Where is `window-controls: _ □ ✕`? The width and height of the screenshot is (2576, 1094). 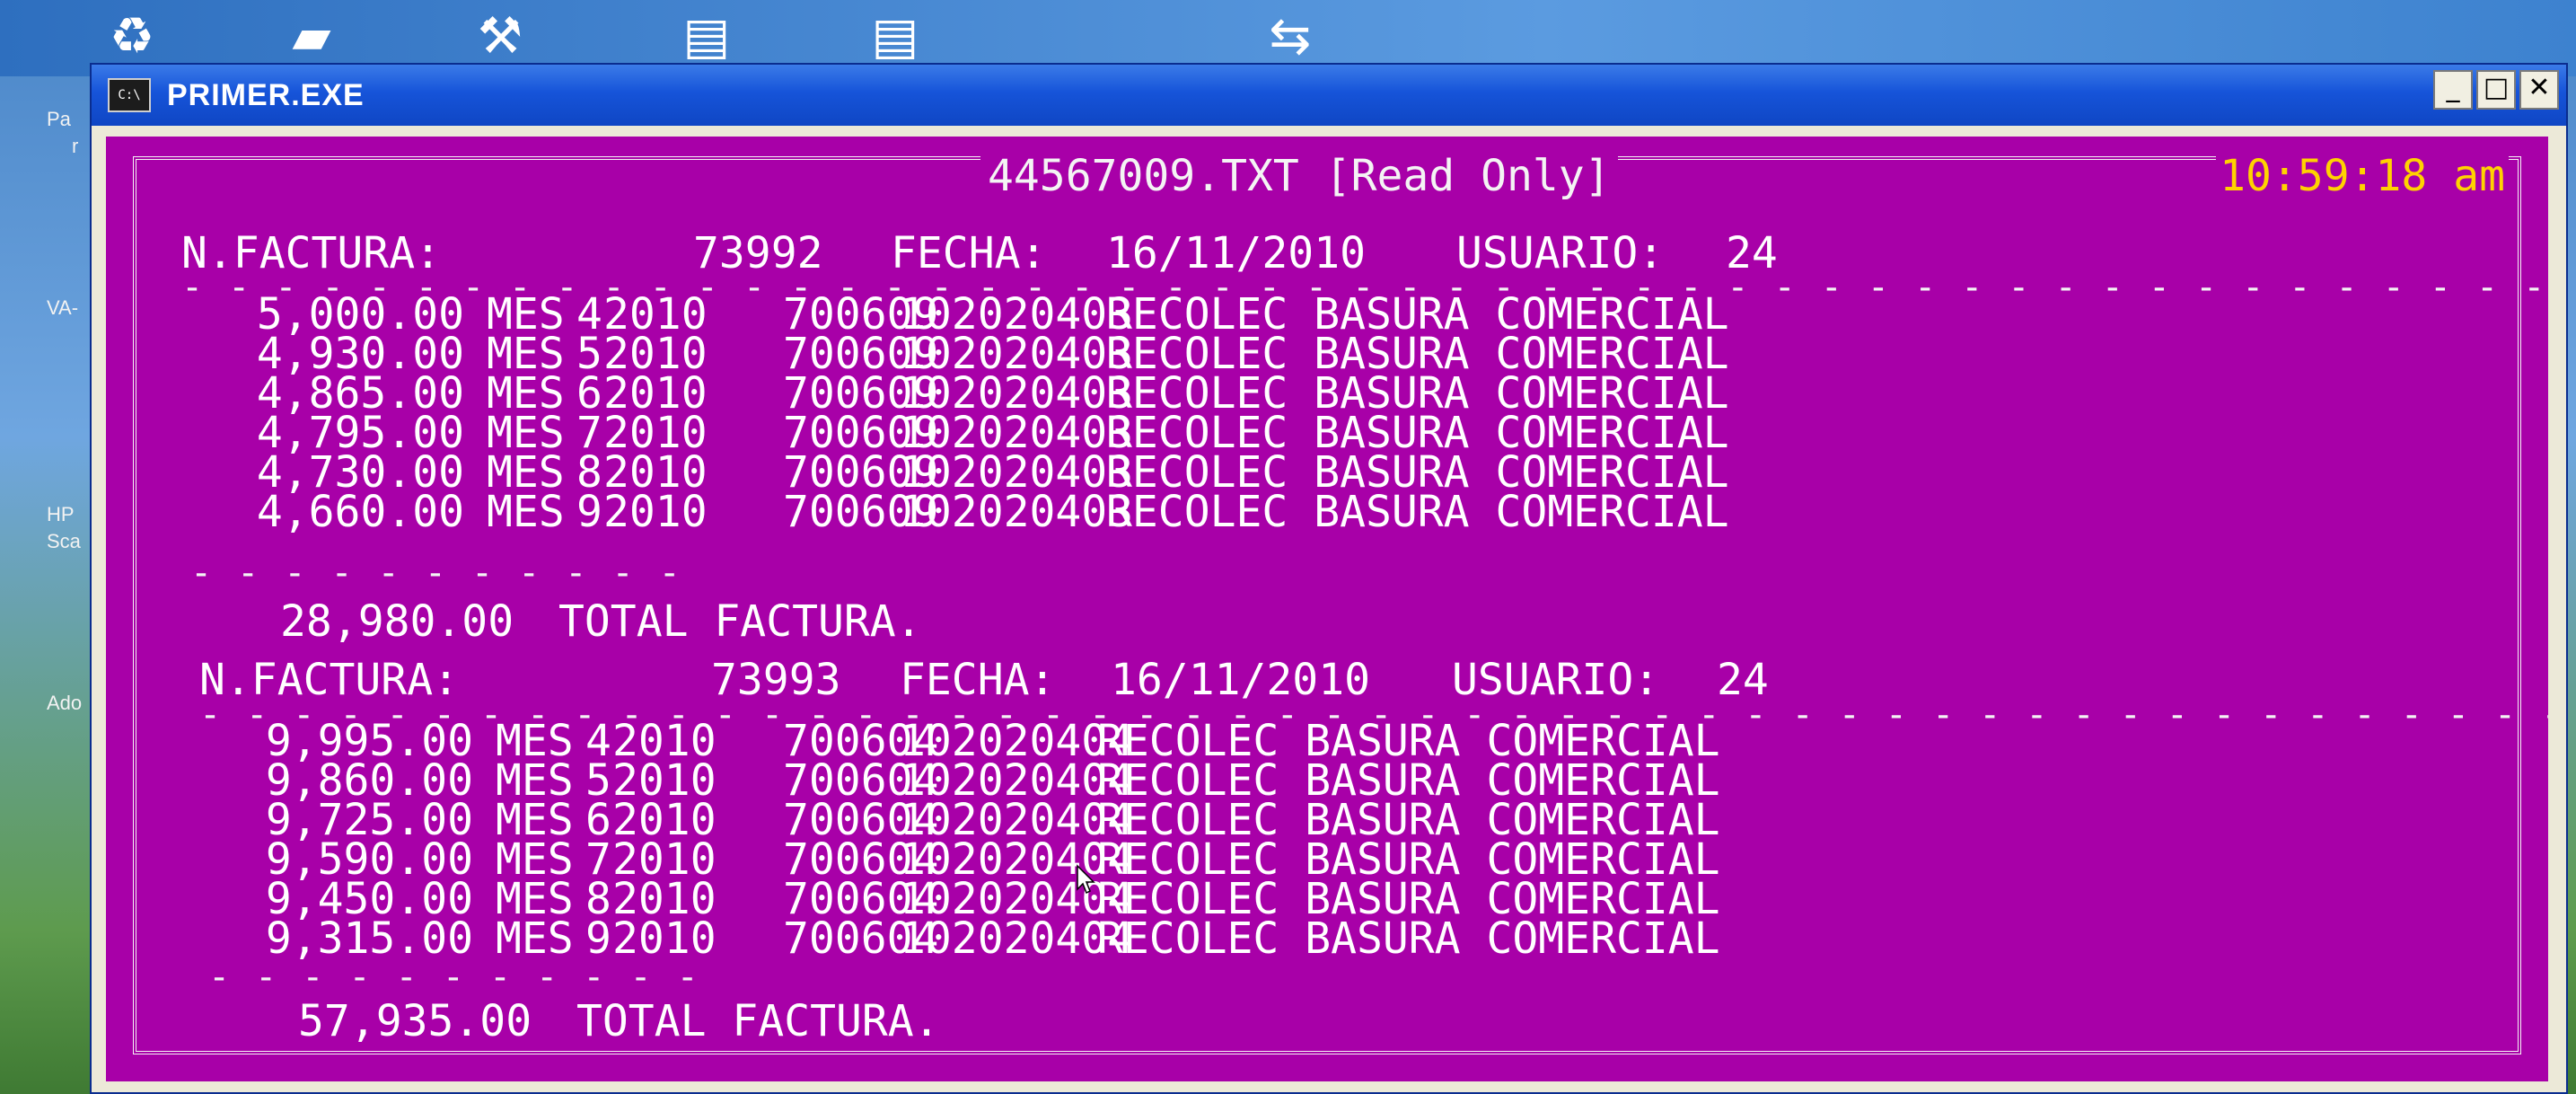
window-controls: _ □ ✕ is located at coordinates (2496, 90).